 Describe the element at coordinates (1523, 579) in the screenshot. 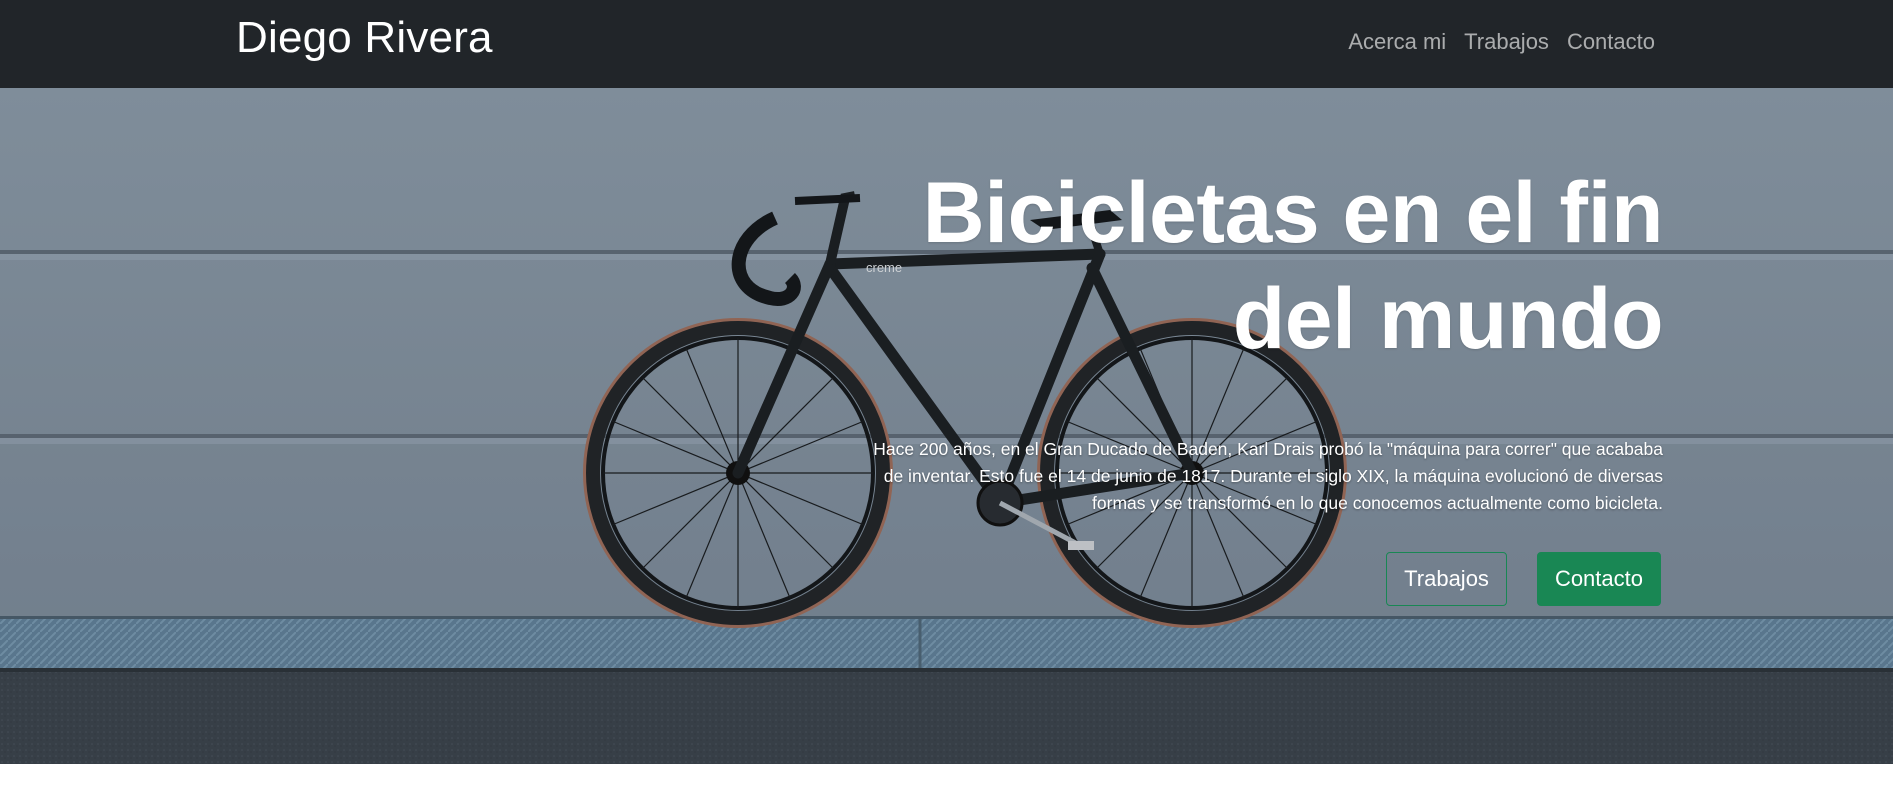

I see `hero-buttons: Trabajos Contacto` at that location.